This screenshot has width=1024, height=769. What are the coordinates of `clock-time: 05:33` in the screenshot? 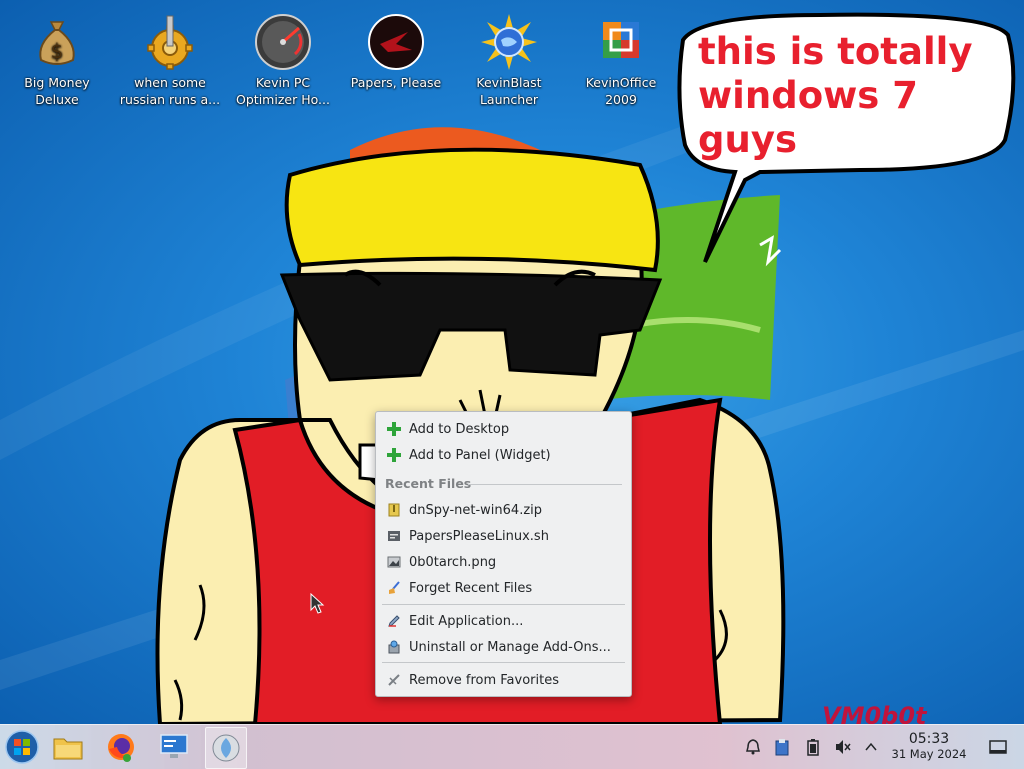 It's located at (929, 739).